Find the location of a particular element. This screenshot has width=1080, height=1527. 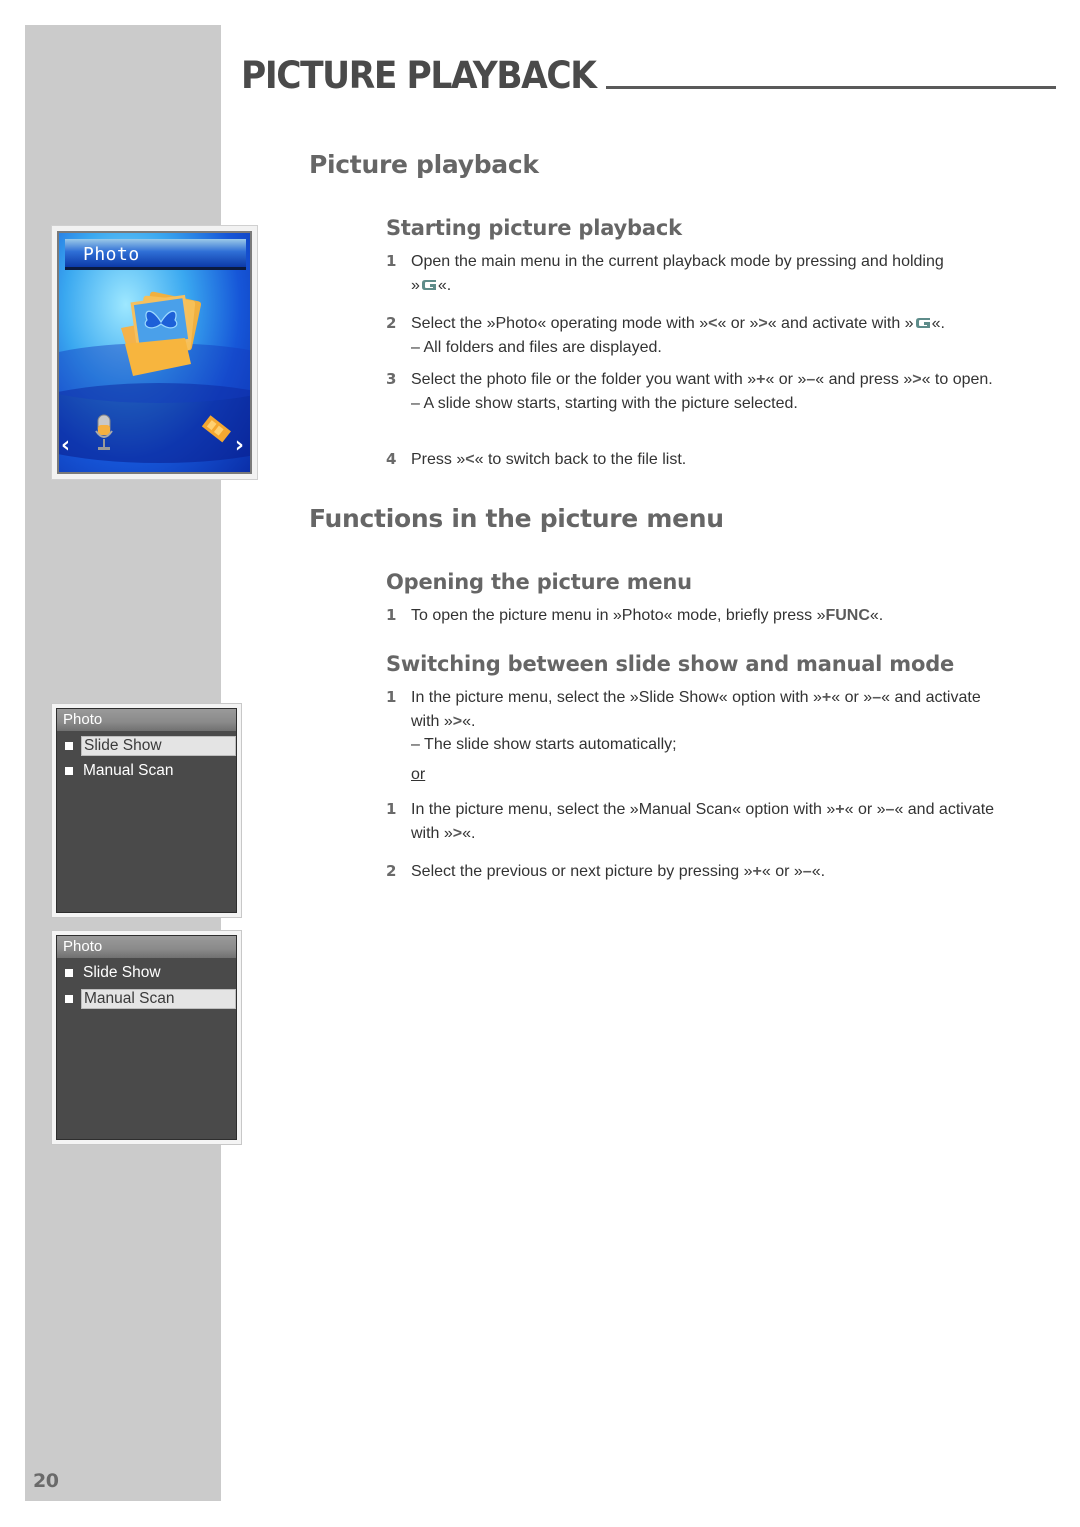

subsection-title-opening: Opening the picture menu is located at coordinates (539, 582).